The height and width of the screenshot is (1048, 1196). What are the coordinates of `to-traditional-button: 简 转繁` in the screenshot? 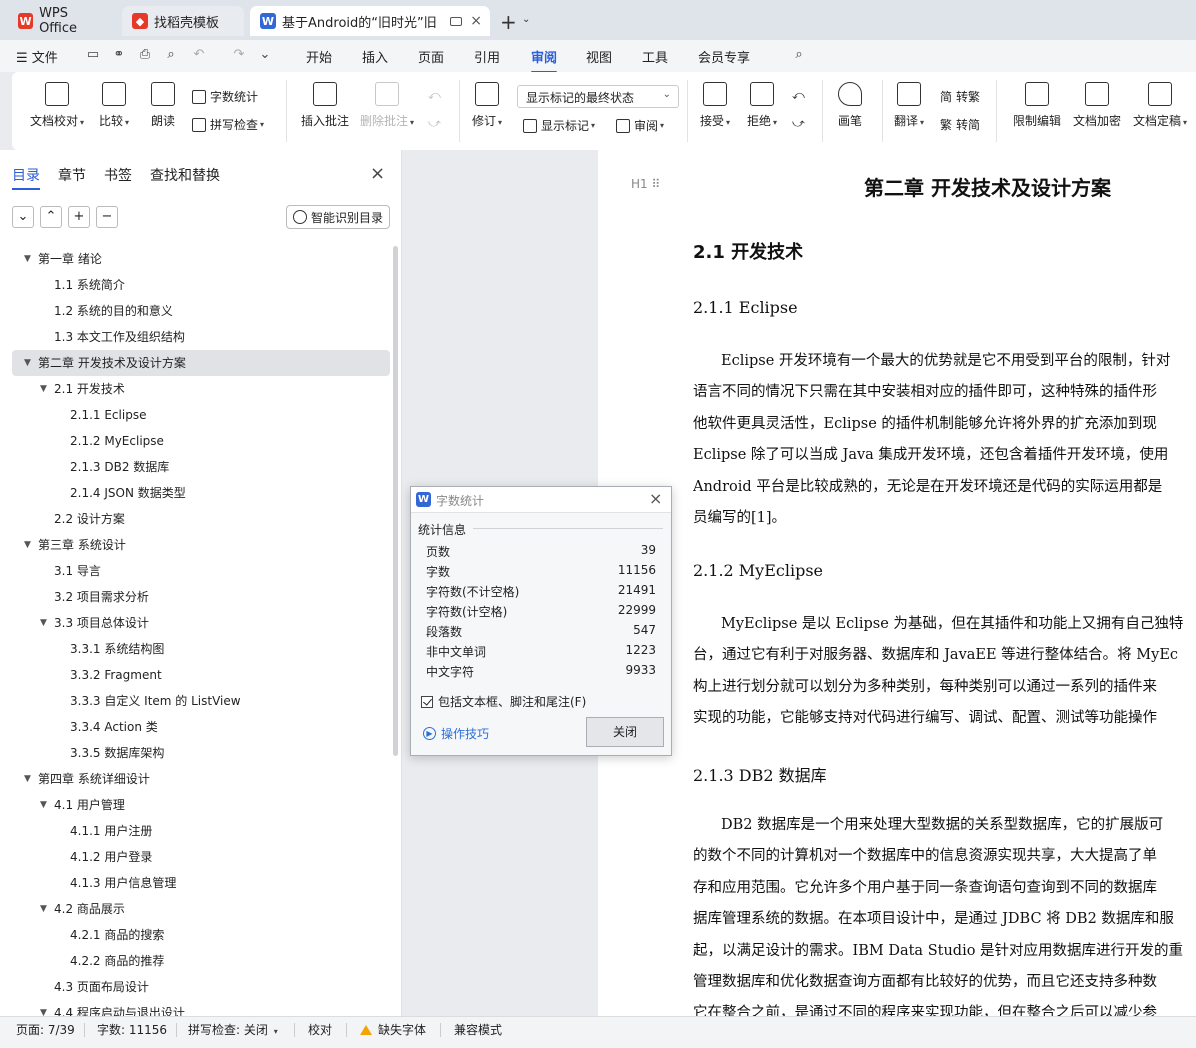 It's located at (960, 96).